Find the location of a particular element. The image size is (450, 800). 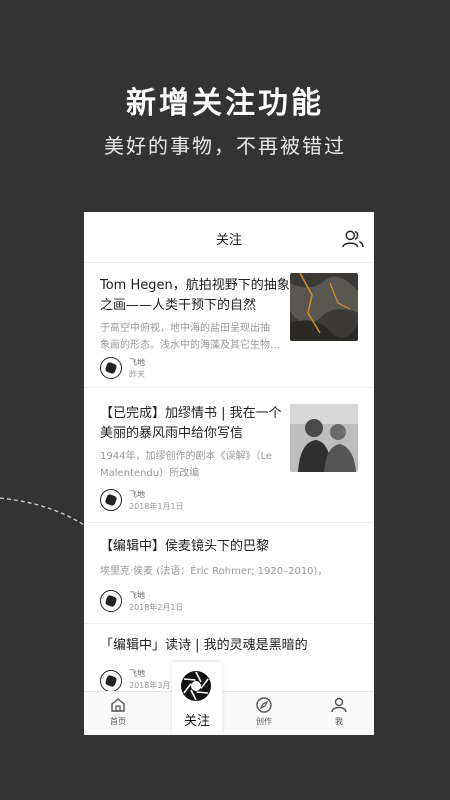

top-bar: 关注 is located at coordinates (229, 237).